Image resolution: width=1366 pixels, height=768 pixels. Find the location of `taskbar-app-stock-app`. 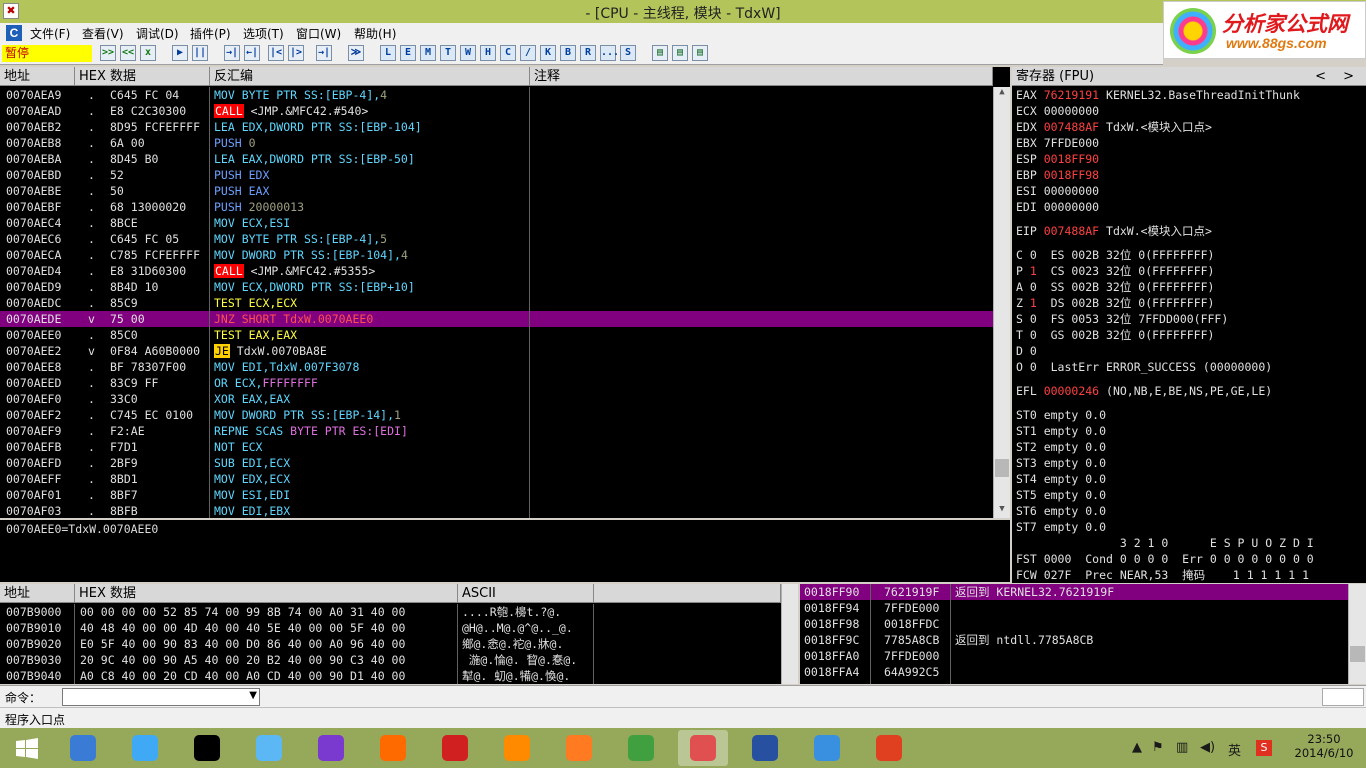

taskbar-app-stock-app is located at coordinates (455, 748).